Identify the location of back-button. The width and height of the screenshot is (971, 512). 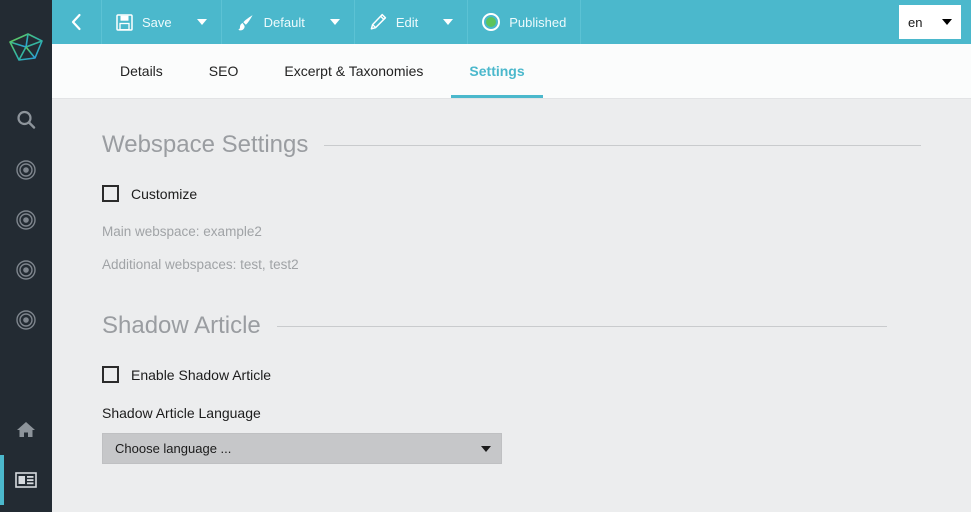
(77, 22).